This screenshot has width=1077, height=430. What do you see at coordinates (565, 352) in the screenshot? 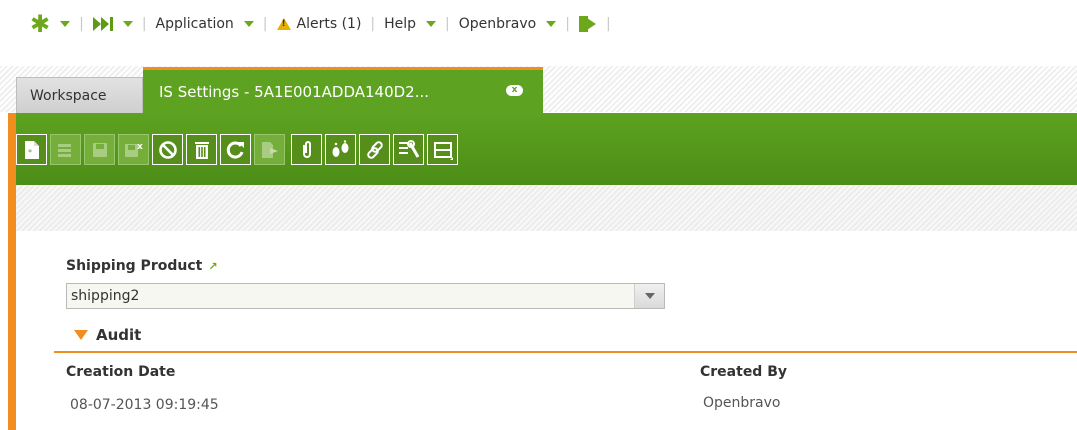
I see `section-divider` at bounding box center [565, 352].